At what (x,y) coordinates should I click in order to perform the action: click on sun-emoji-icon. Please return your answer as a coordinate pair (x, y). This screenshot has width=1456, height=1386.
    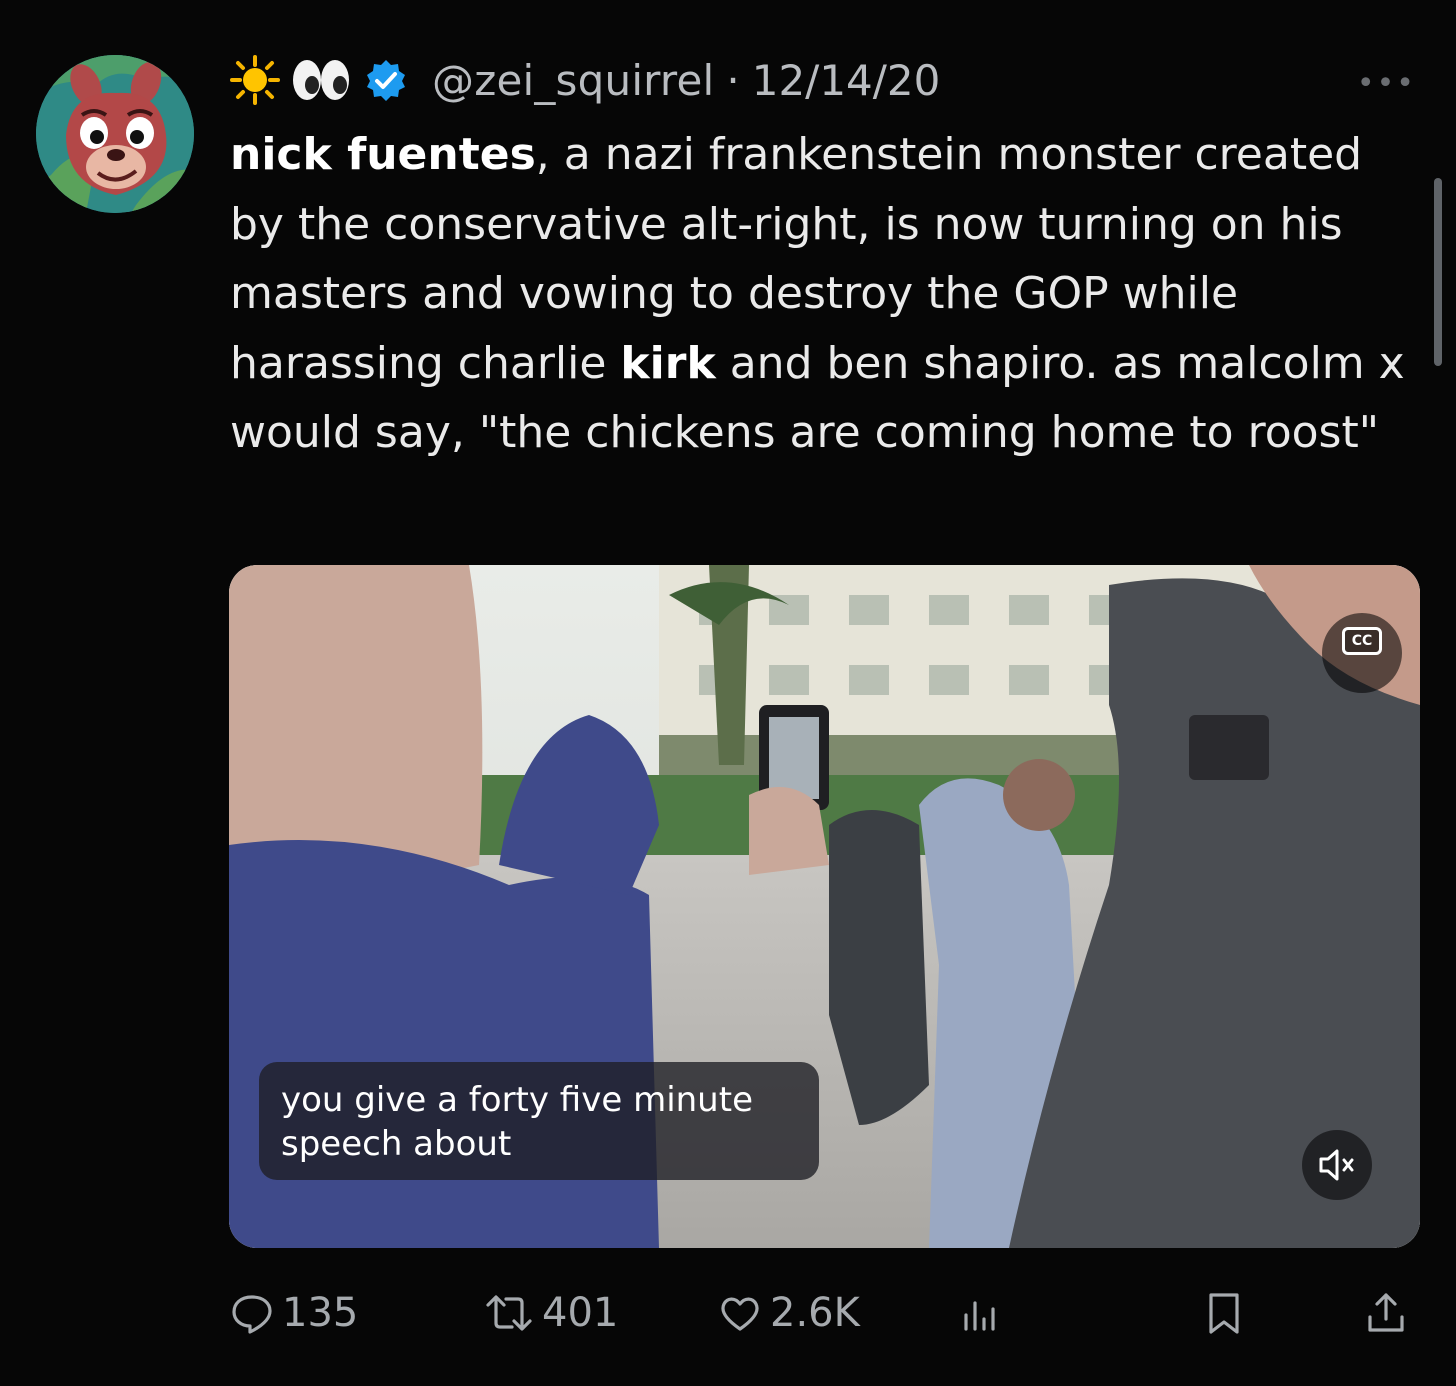
    Looking at the image, I should click on (255, 80).